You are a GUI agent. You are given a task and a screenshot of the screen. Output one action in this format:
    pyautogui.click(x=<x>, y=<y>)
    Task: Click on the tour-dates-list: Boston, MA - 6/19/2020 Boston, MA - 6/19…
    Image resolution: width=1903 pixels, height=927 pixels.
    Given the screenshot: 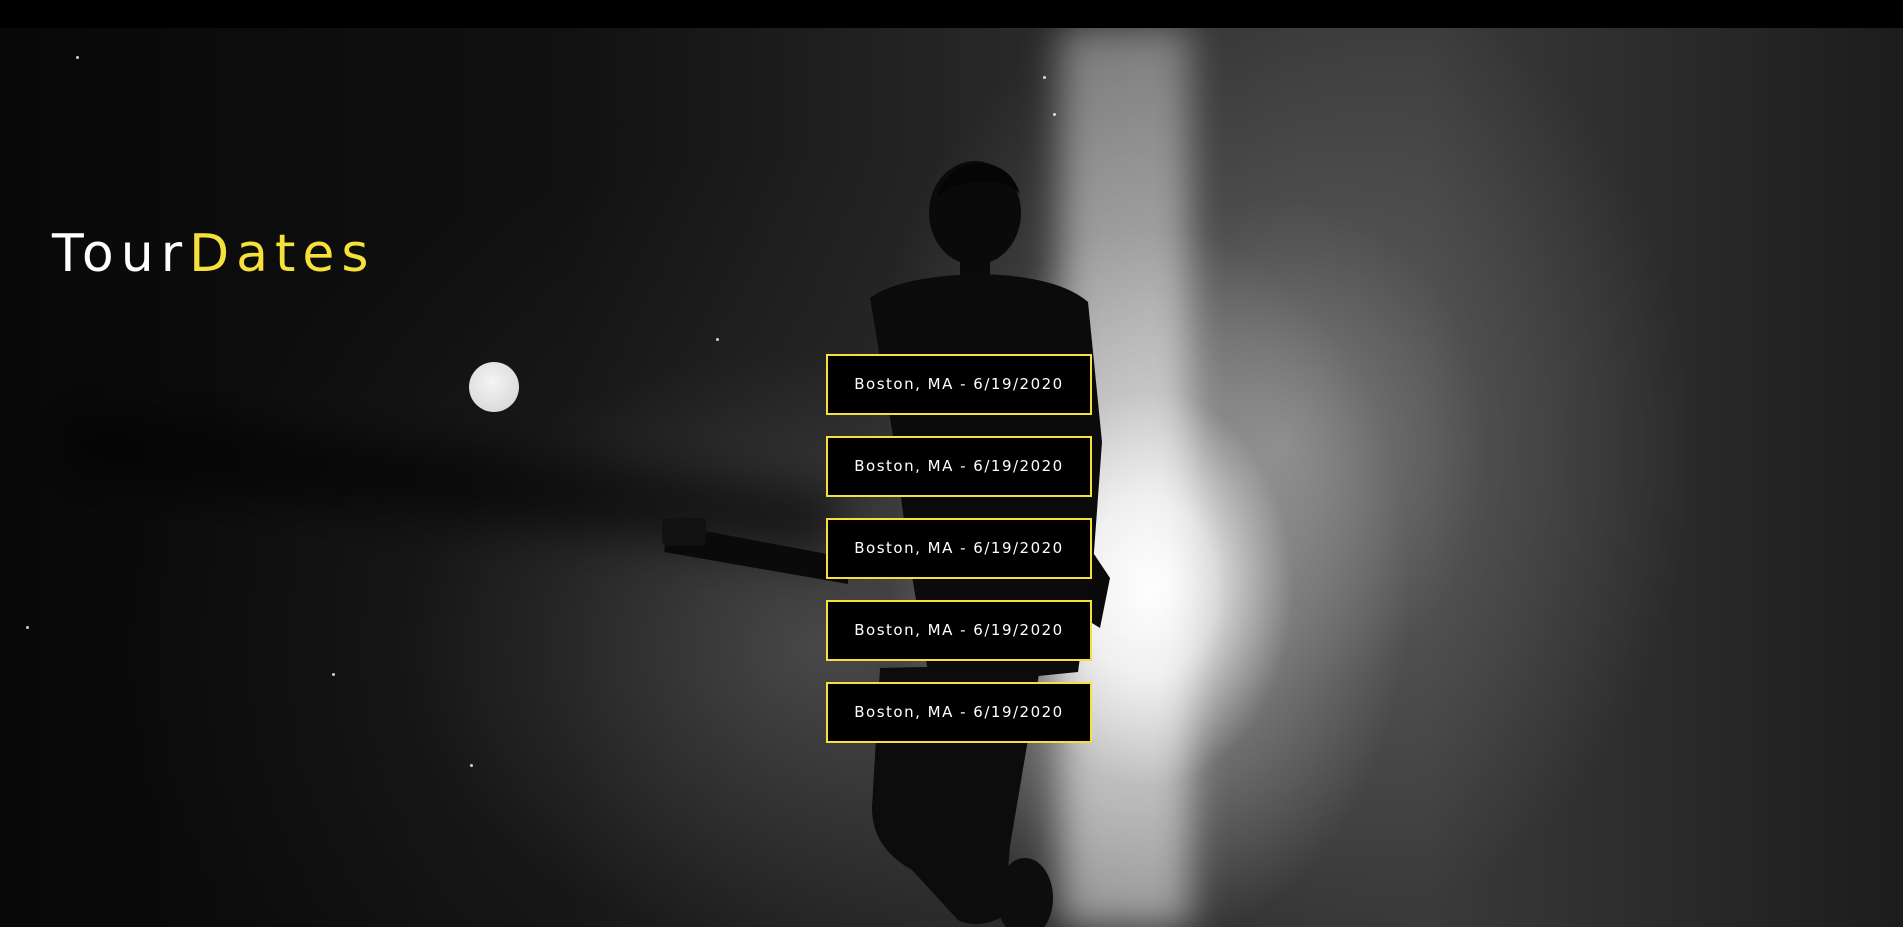 What is the action you would take?
    pyautogui.click(x=959, y=559)
    